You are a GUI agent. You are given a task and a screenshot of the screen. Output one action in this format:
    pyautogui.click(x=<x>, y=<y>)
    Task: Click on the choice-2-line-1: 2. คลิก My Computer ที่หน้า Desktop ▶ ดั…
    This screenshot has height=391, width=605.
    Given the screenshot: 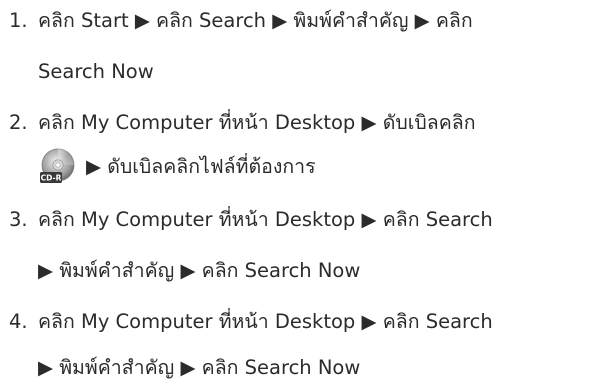 What is the action you would take?
    pyautogui.click(x=302, y=123)
    